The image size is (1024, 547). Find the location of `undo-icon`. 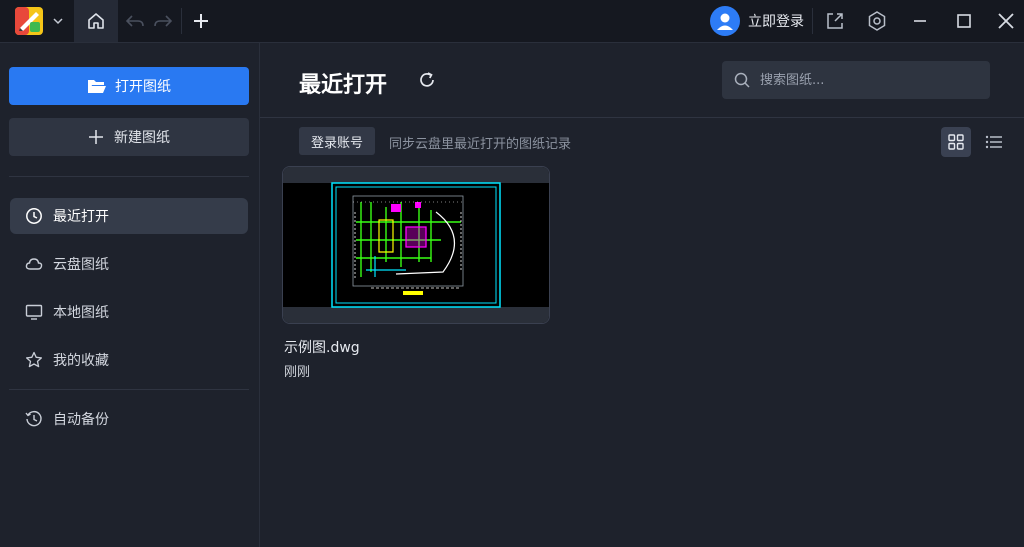

undo-icon is located at coordinates (134, 21).